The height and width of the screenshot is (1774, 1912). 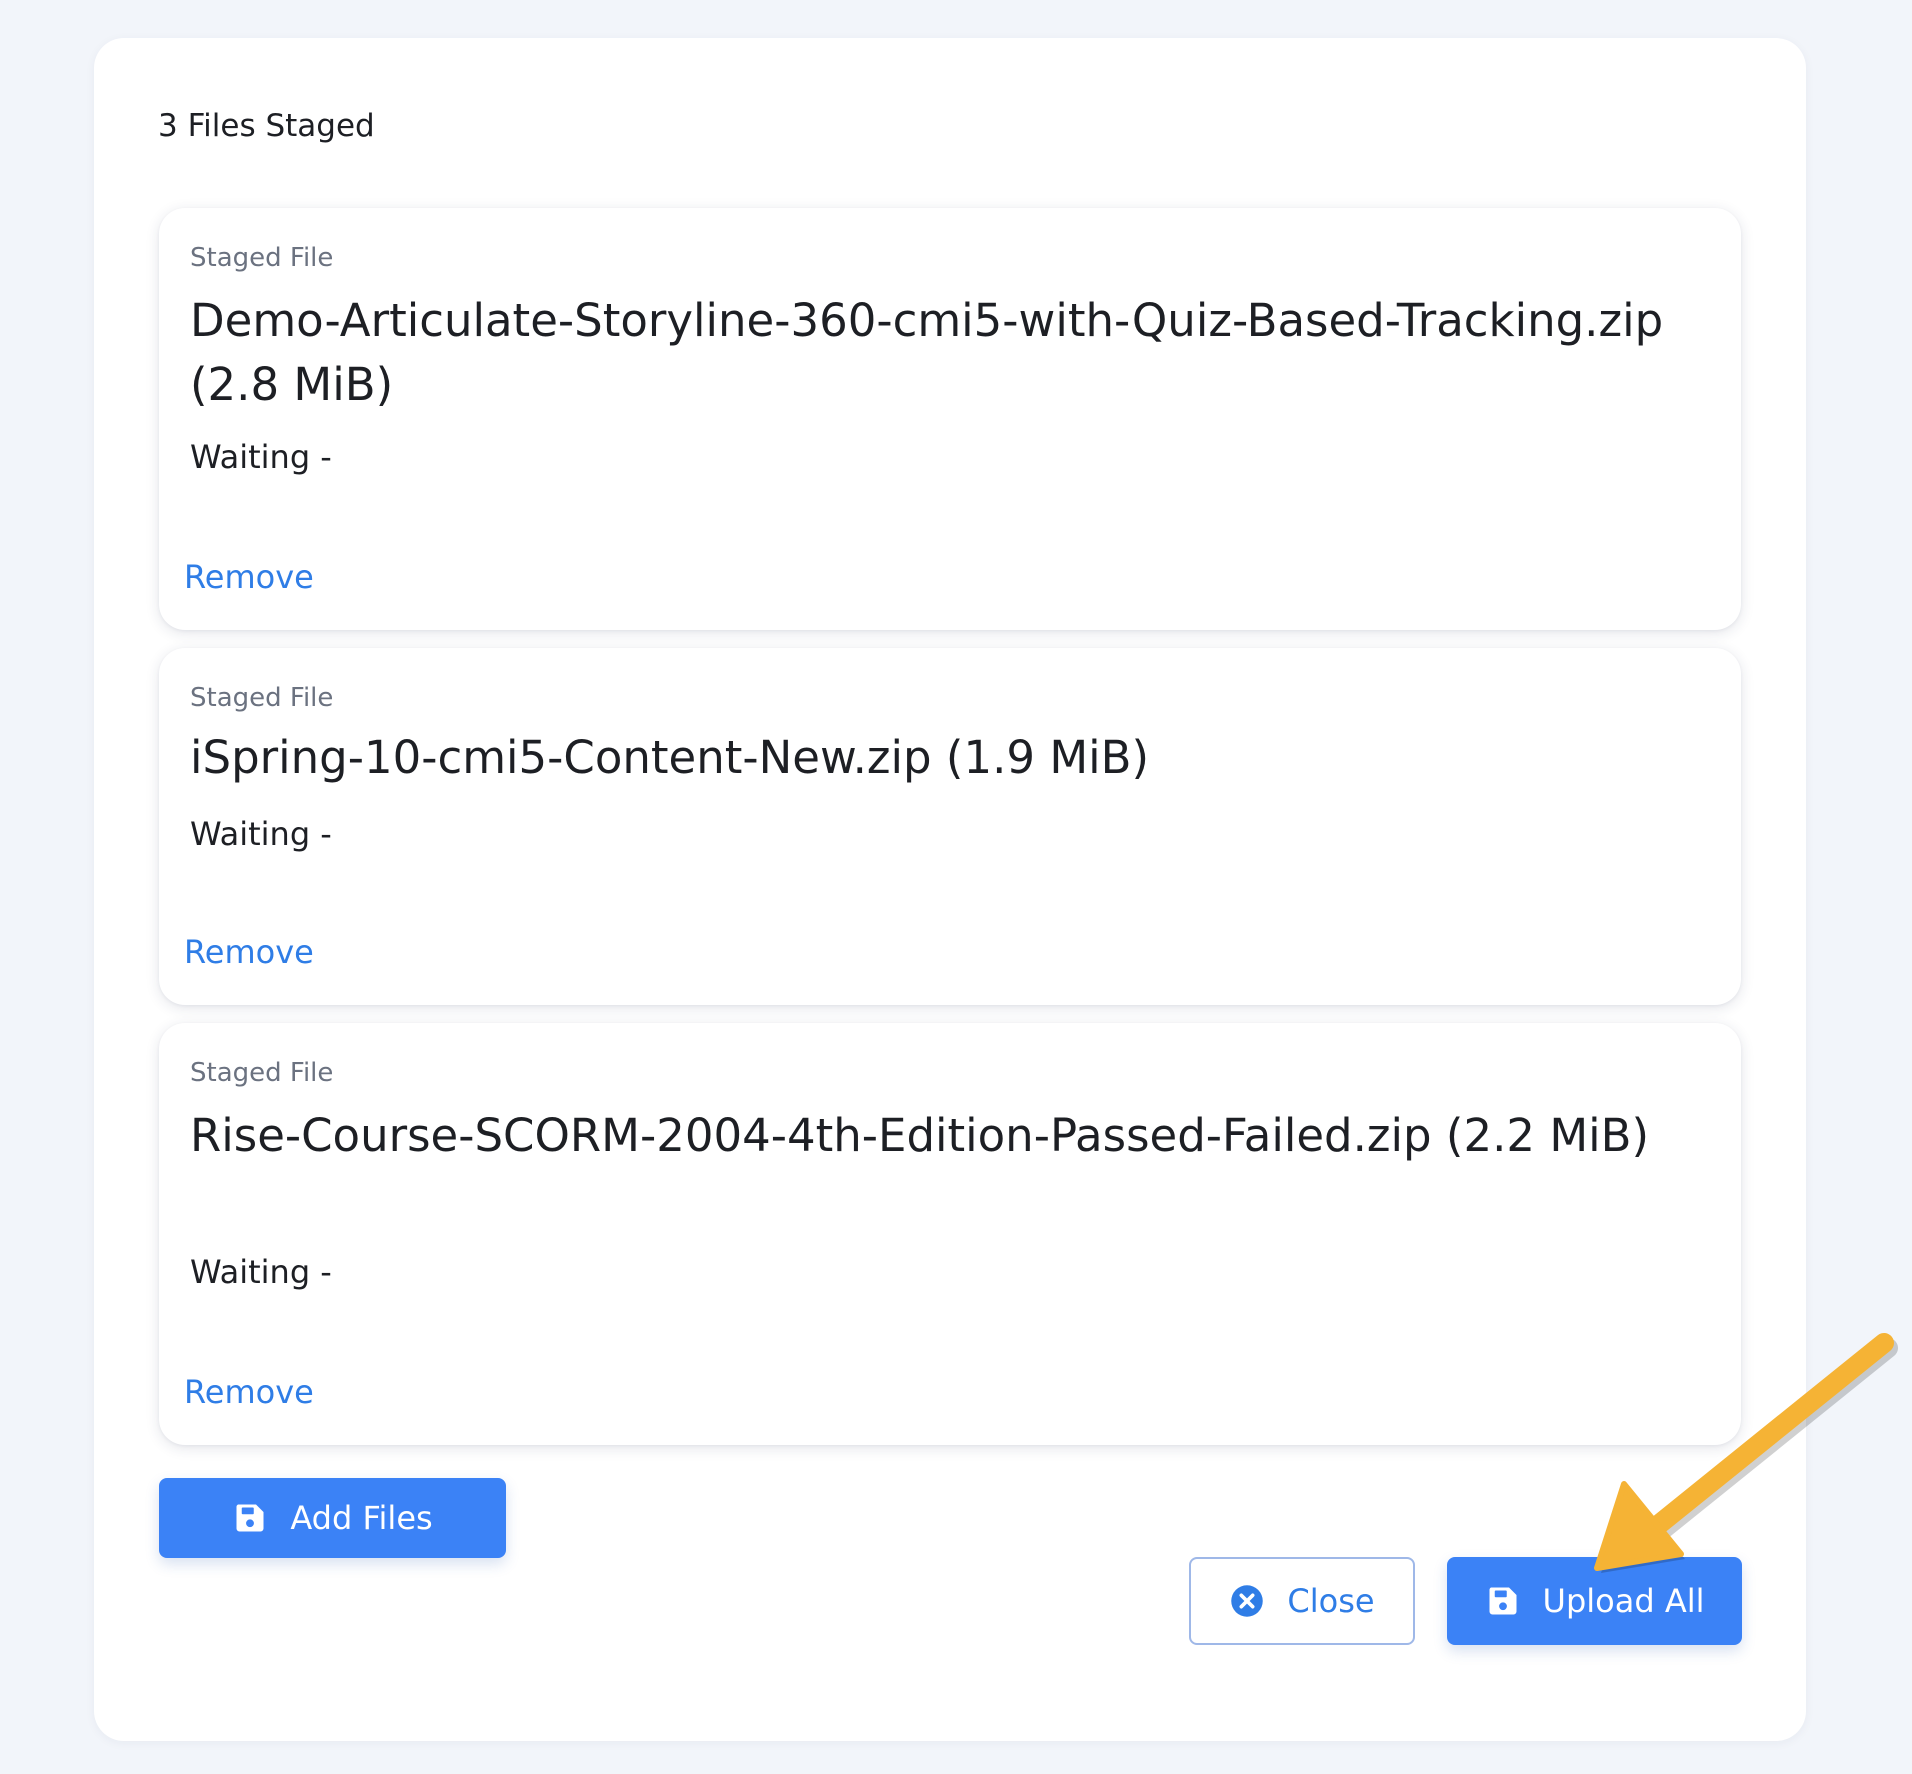 I want to click on close-label: Close, so click(x=1331, y=1601).